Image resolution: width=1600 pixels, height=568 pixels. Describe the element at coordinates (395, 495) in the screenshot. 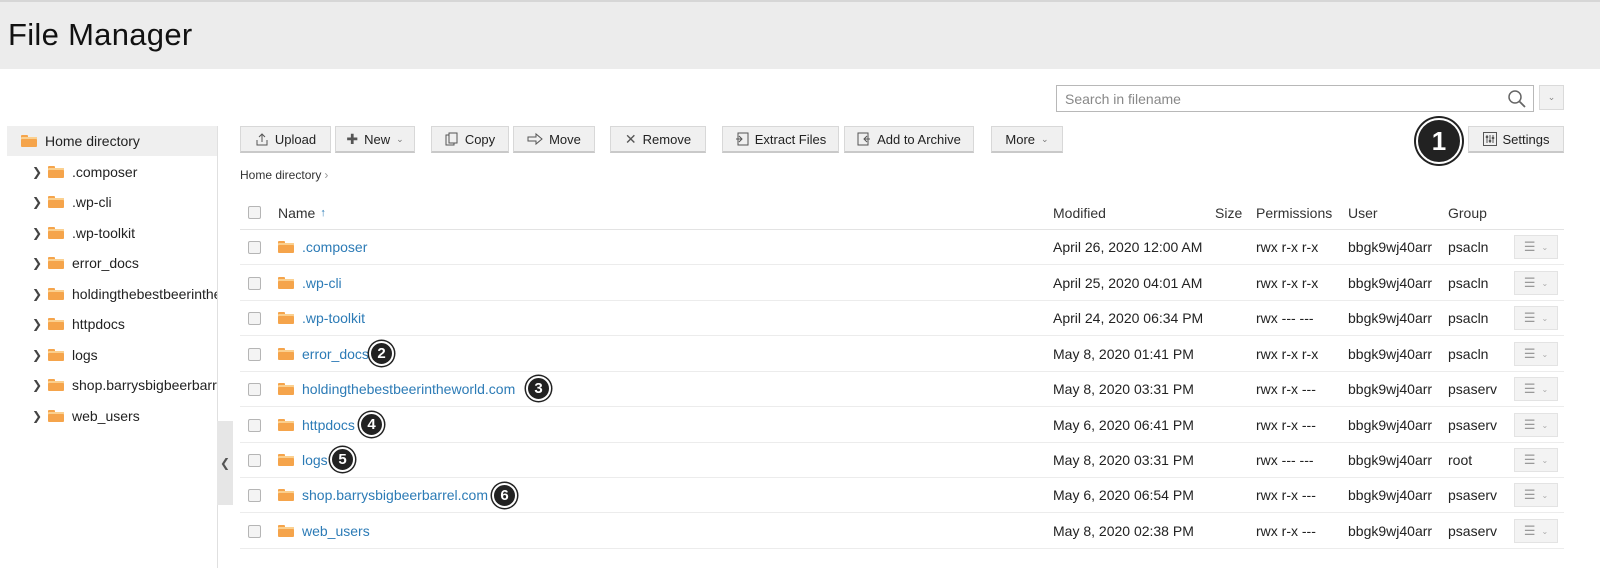

I see `file-name-link: shop.barrysbigbeerbarrel.com` at that location.